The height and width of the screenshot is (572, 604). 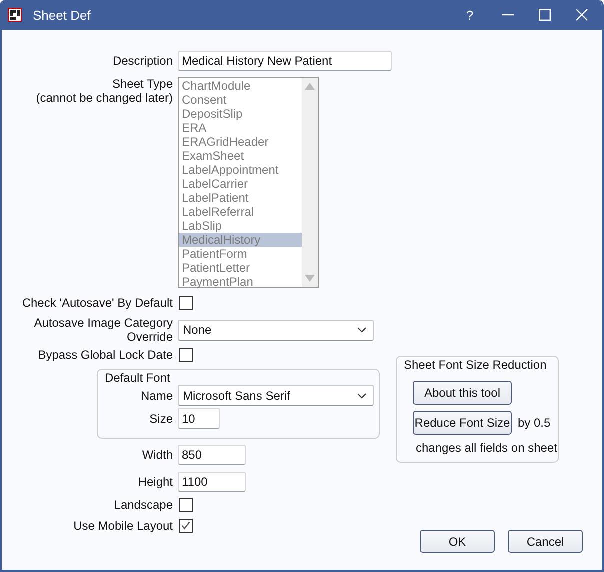 I want to click on autosave-category-label: Autosave Image Category, so click(x=103, y=323).